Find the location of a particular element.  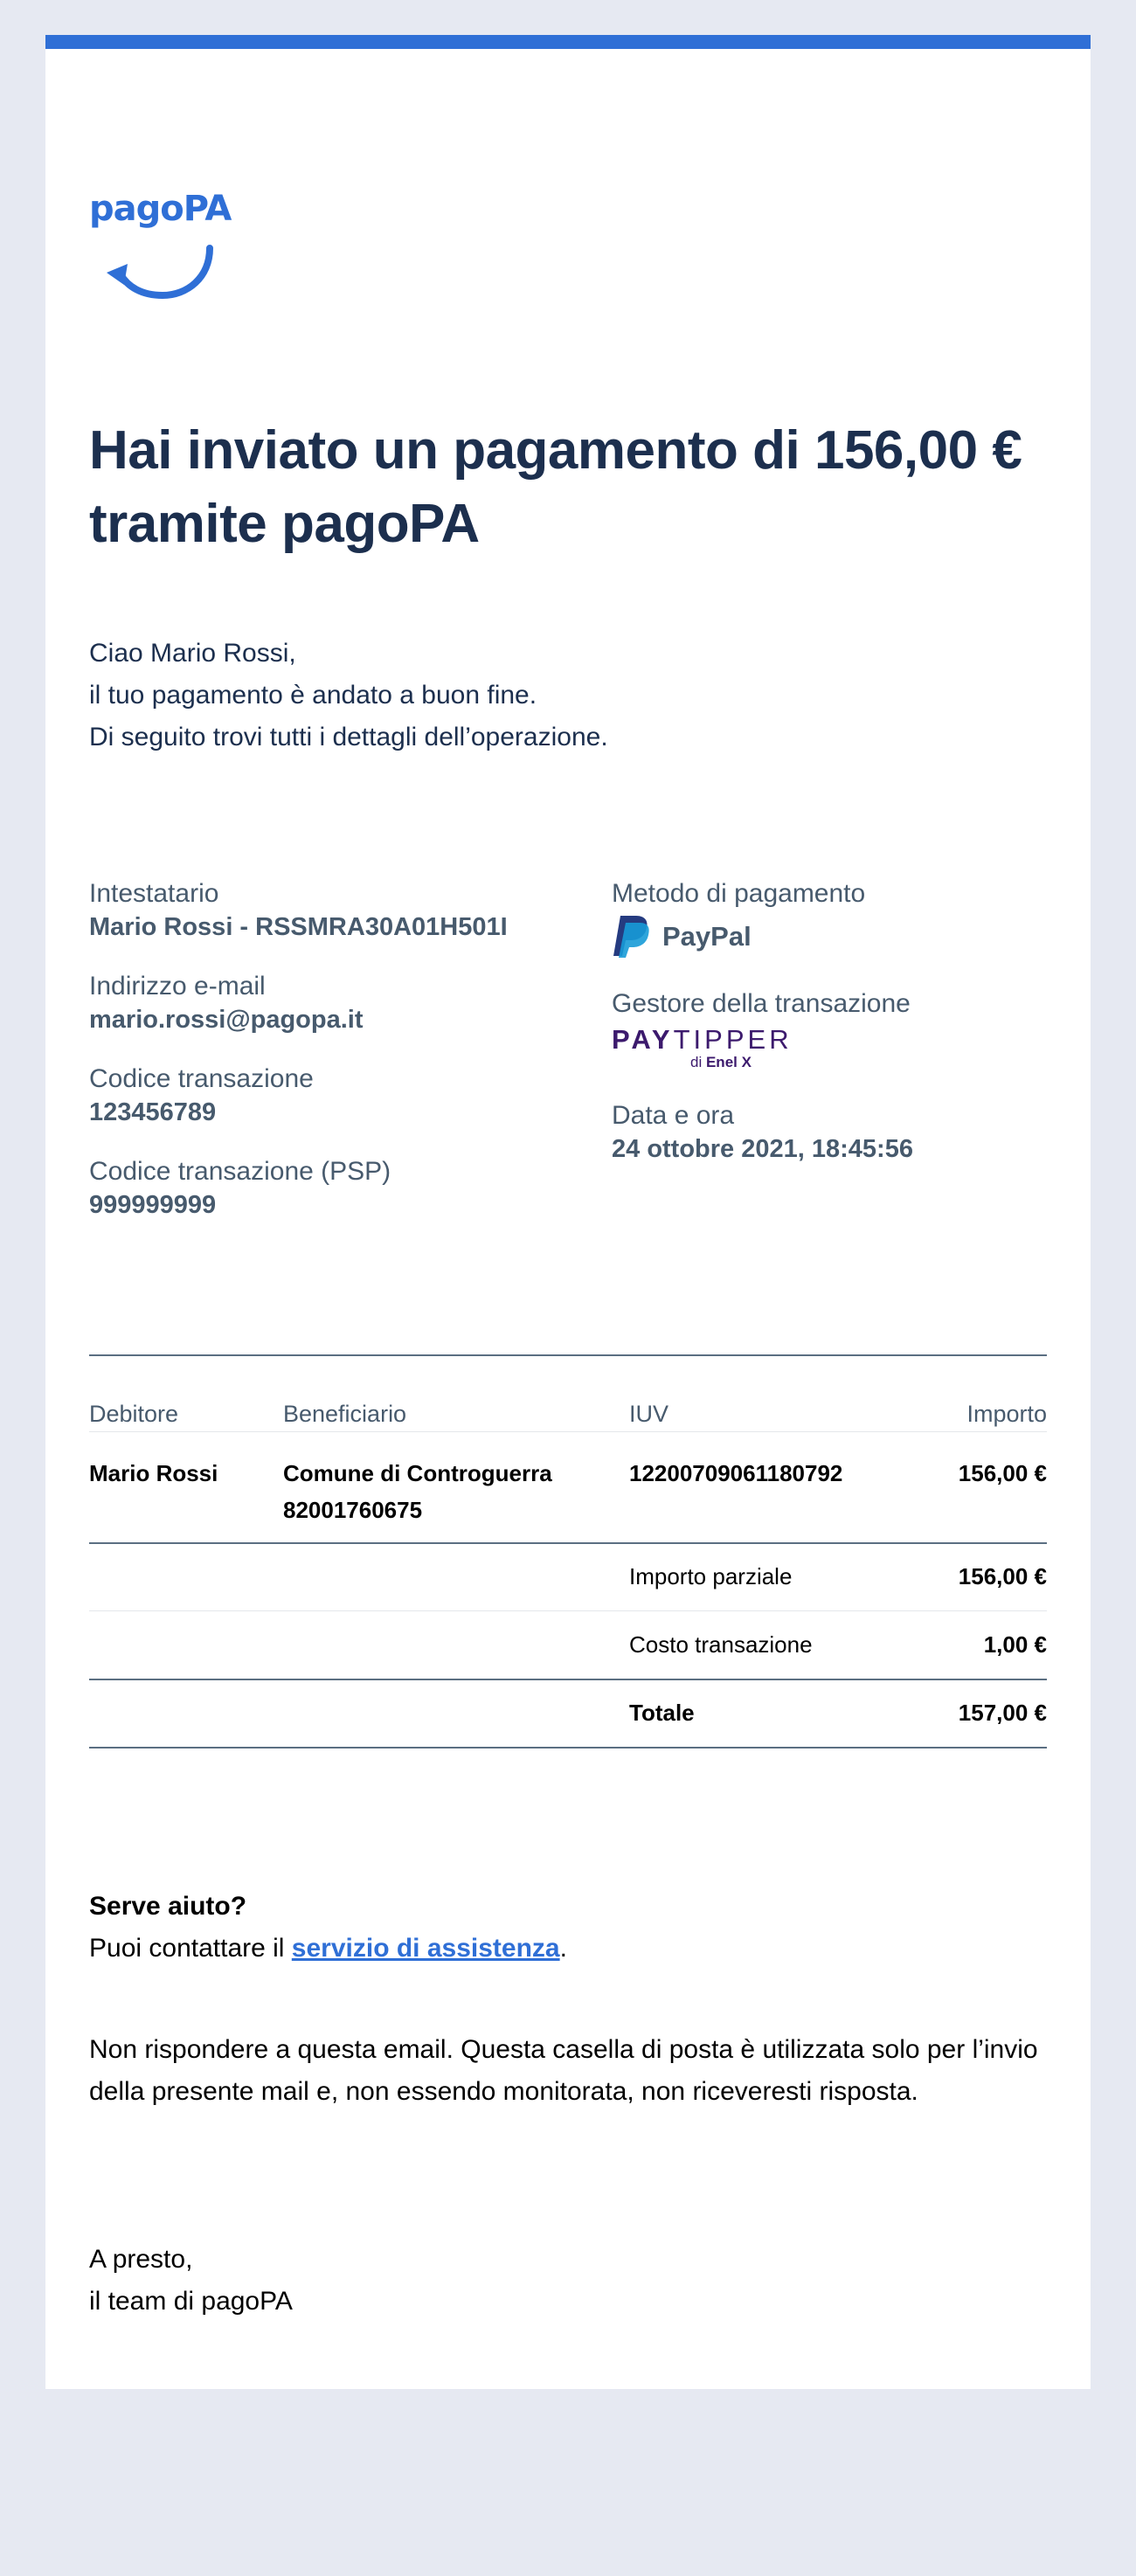

header-beneficiary: Beneficiario is located at coordinates (456, 1394).